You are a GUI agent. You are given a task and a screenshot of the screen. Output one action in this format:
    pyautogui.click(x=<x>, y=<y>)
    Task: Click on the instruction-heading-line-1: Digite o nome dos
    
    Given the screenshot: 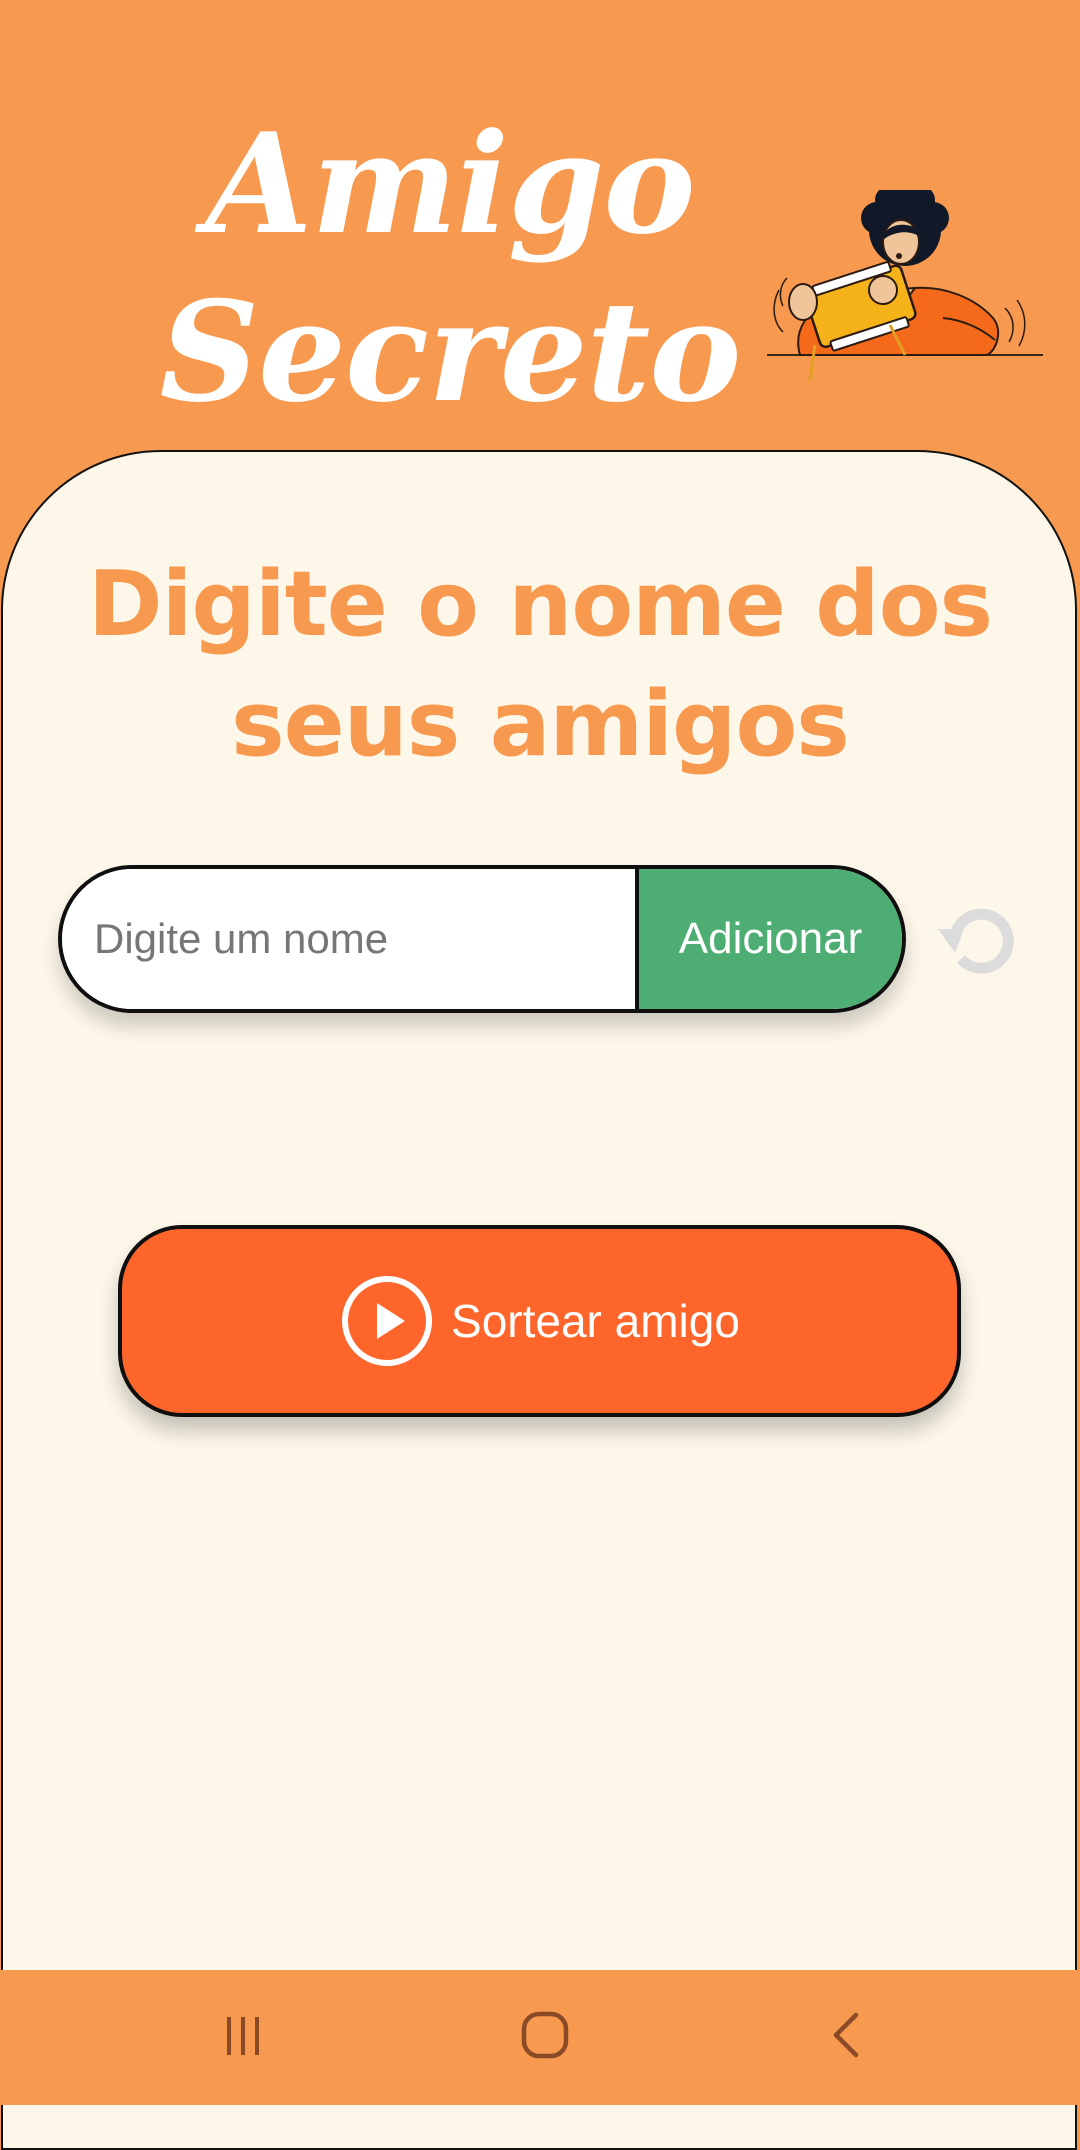 What is the action you would take?
    pyautogui.click(x=540, y=604)
    